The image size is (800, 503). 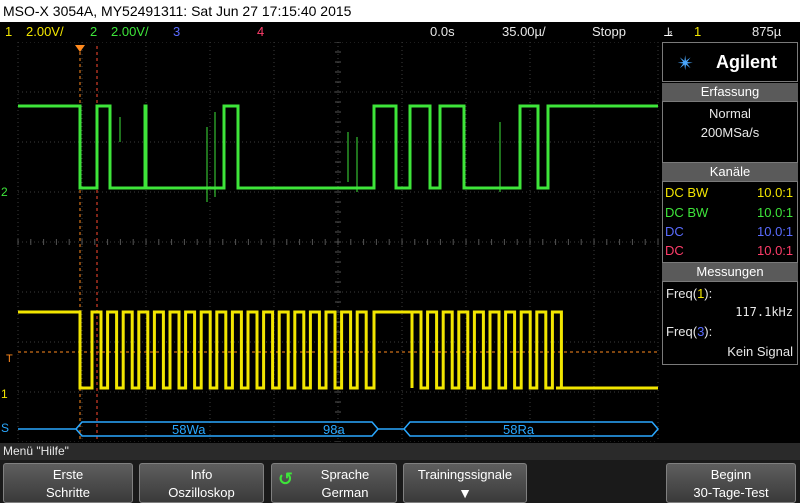 I want to click on trigger-channel: 1, so click(x=697, y=32).